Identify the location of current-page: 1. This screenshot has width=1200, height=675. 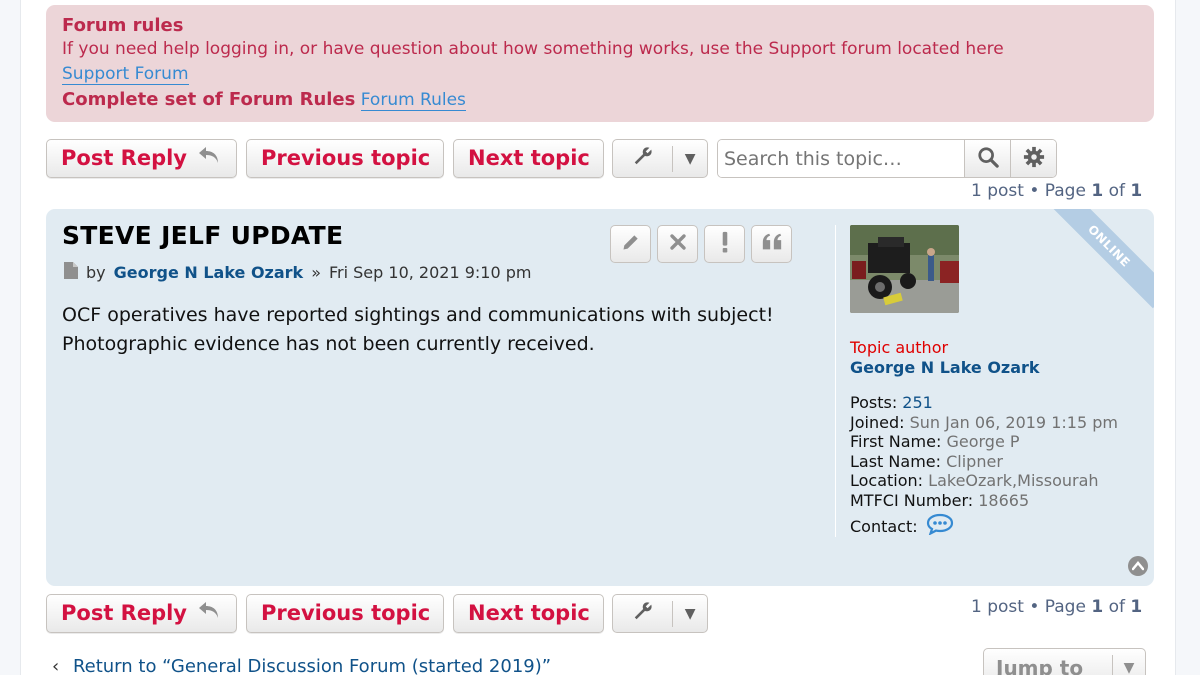
(1097, 191).